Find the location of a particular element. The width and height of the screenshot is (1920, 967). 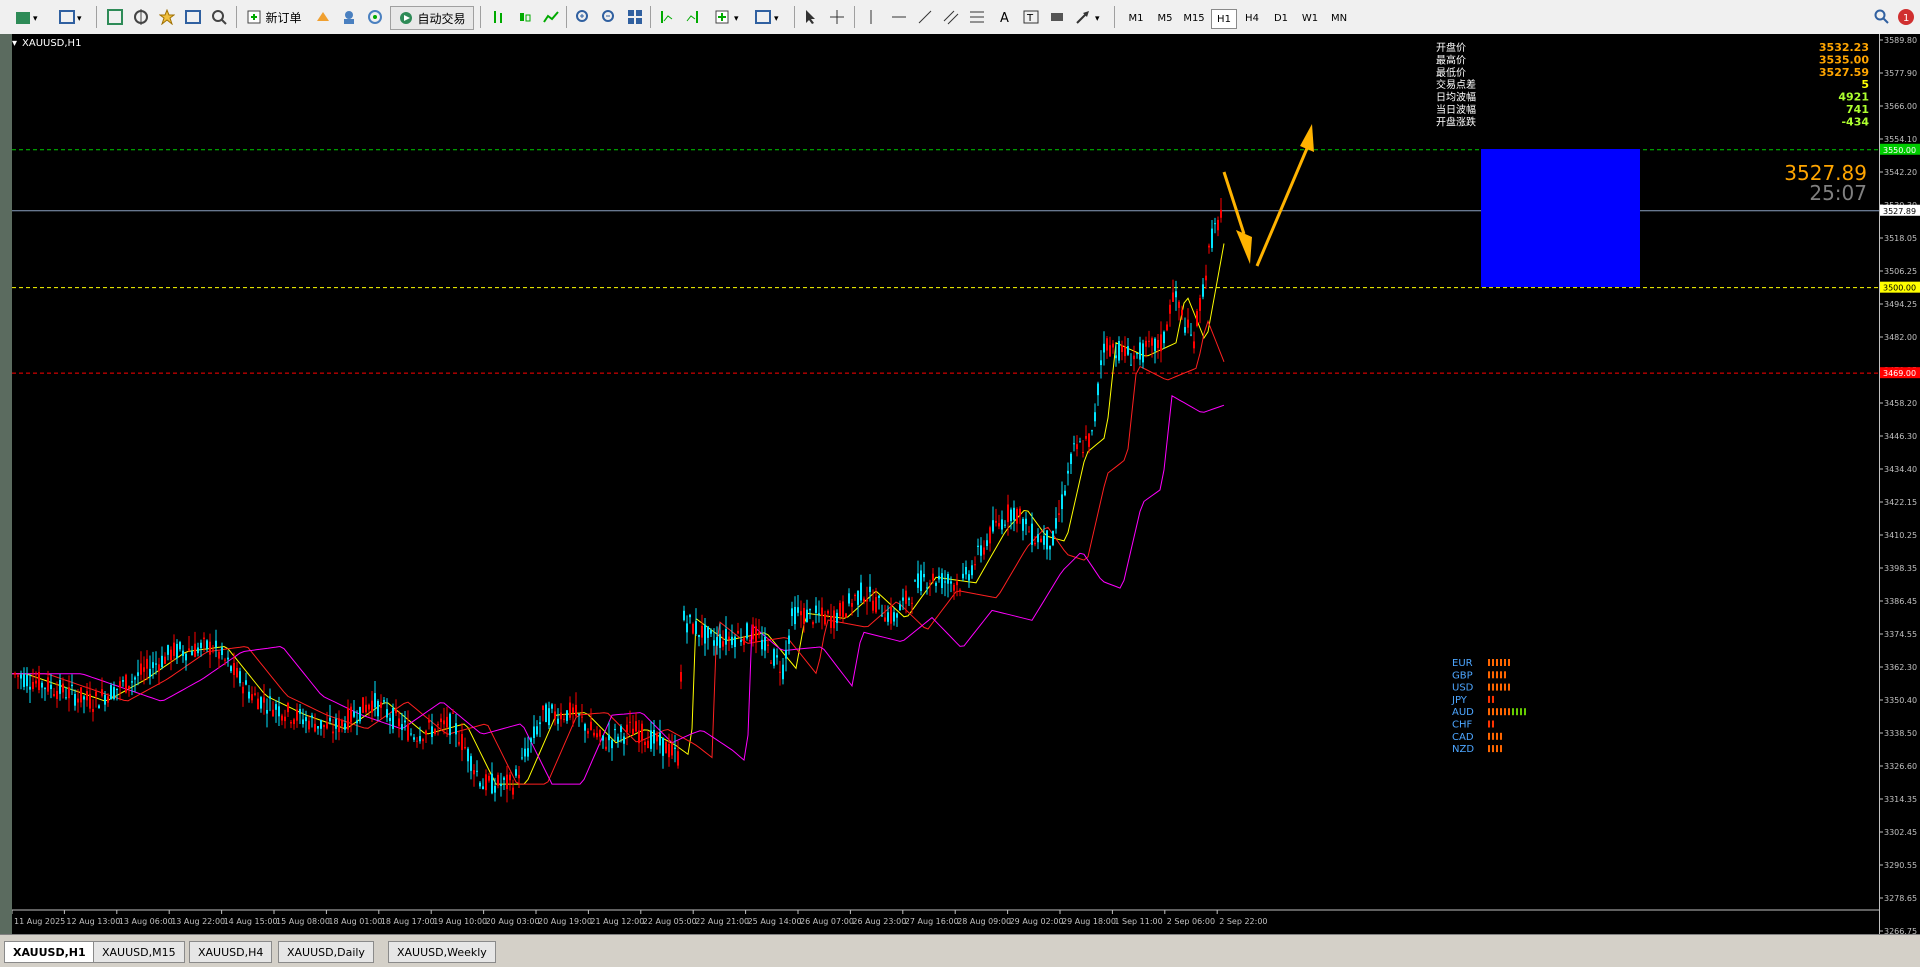

strategy-tester-icon is located at coordinates (219, 17).